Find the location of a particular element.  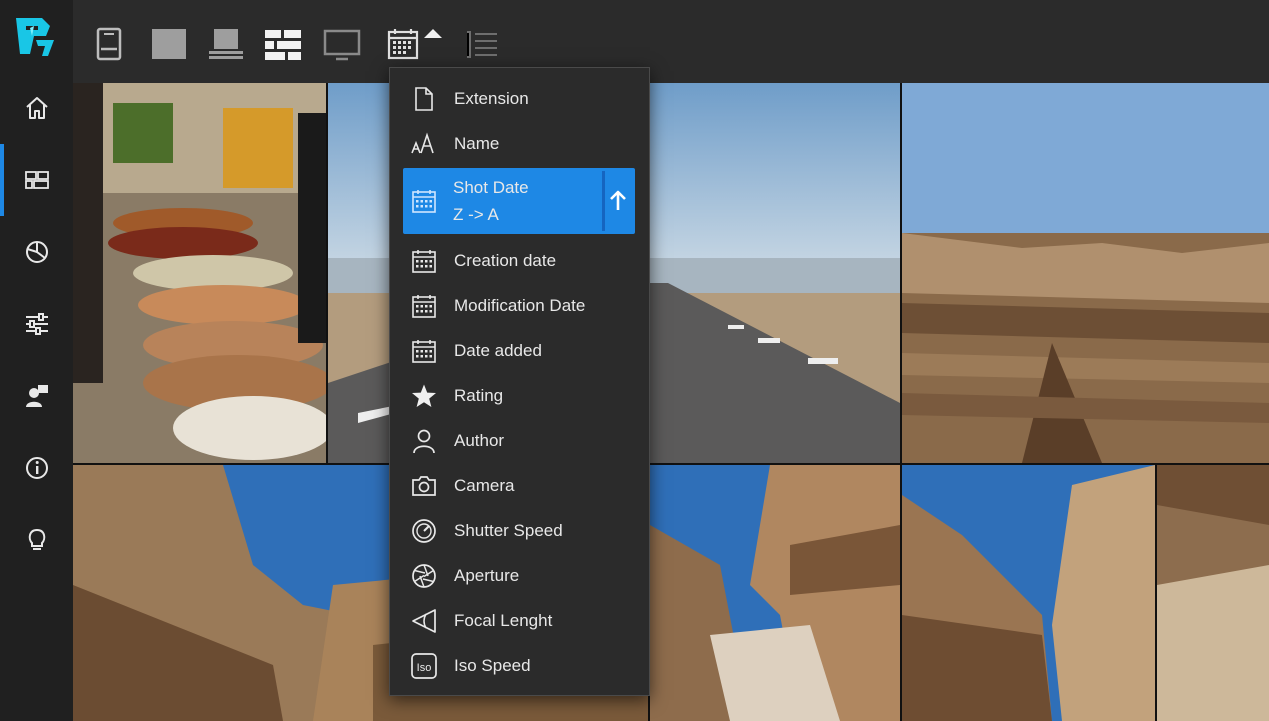

sort-option-label: Aperture is located at coordinates (487, 575).